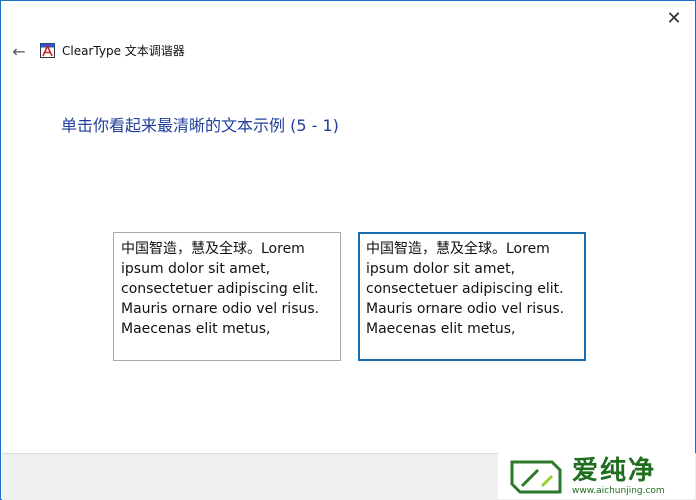  I want to click on watermark-url: www.aichunjing.com, so click(618, 491).